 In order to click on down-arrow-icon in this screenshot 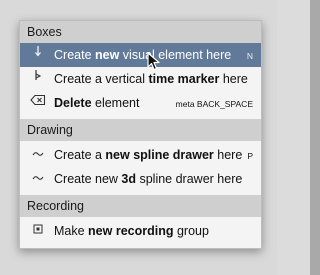, I will do `click(38, 55)`.